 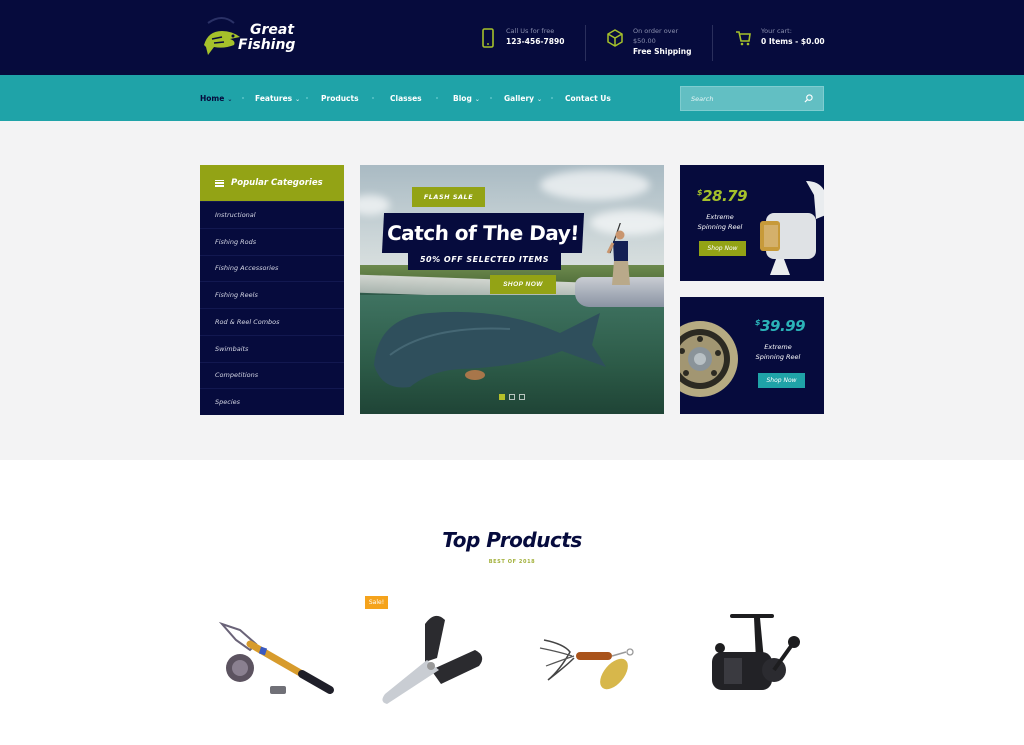 I want to click on search-box, so click(x=752, y=98).